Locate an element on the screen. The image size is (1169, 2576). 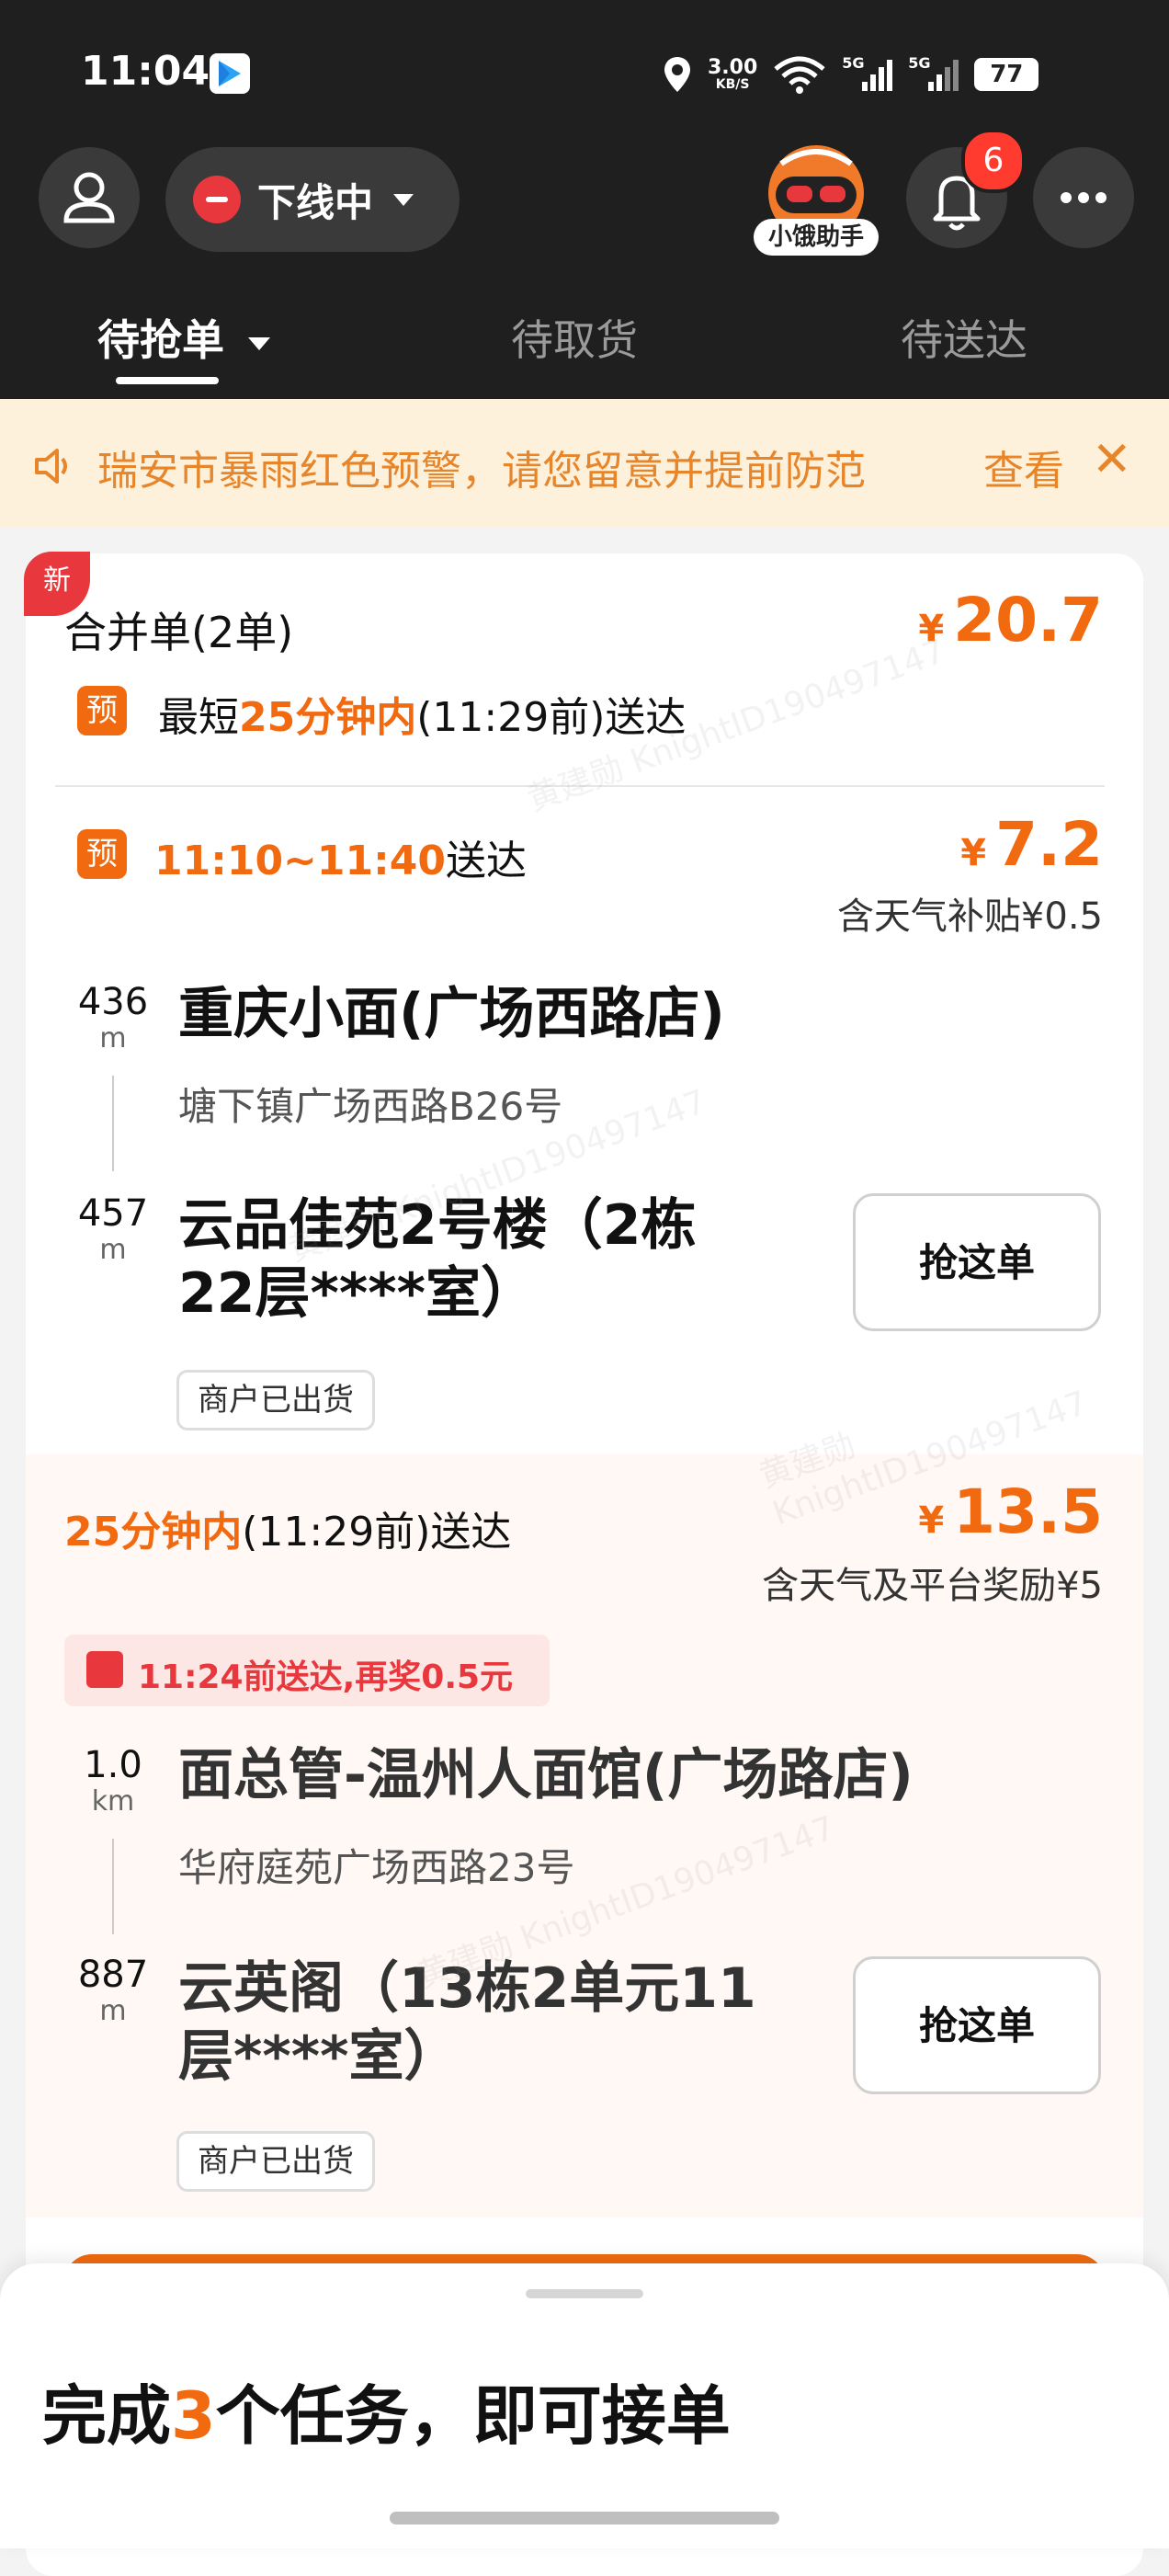
profile-button is located at coordinates (89, 197).